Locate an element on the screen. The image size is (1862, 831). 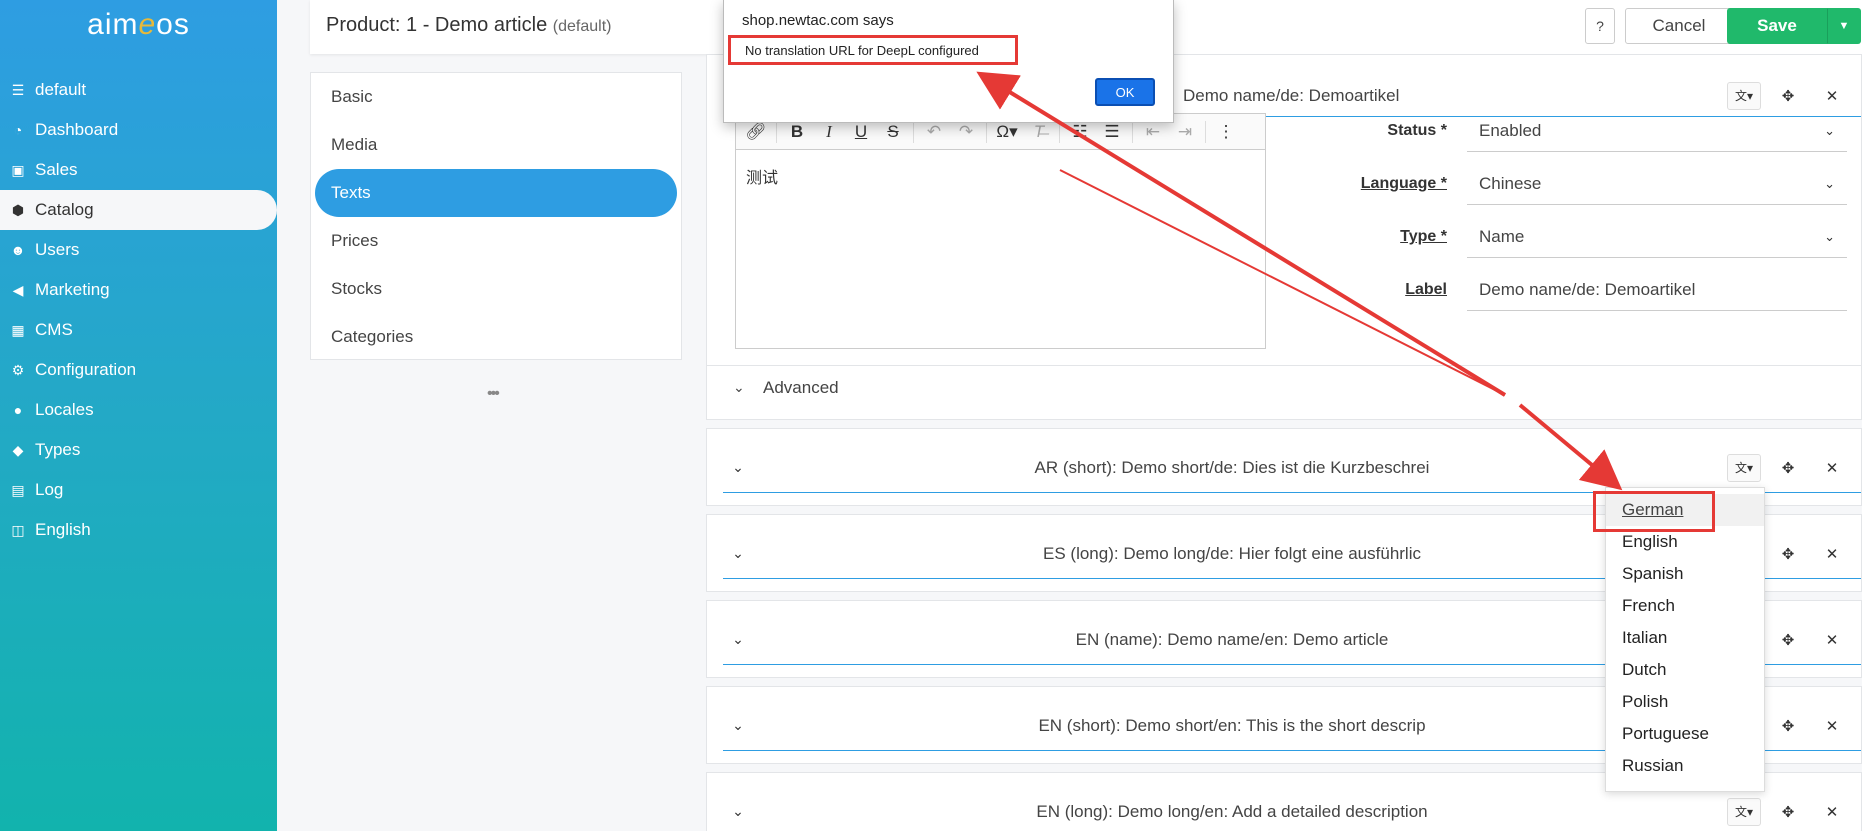
sidebar-item-label: Catalog is located at coordinates (64, 209).